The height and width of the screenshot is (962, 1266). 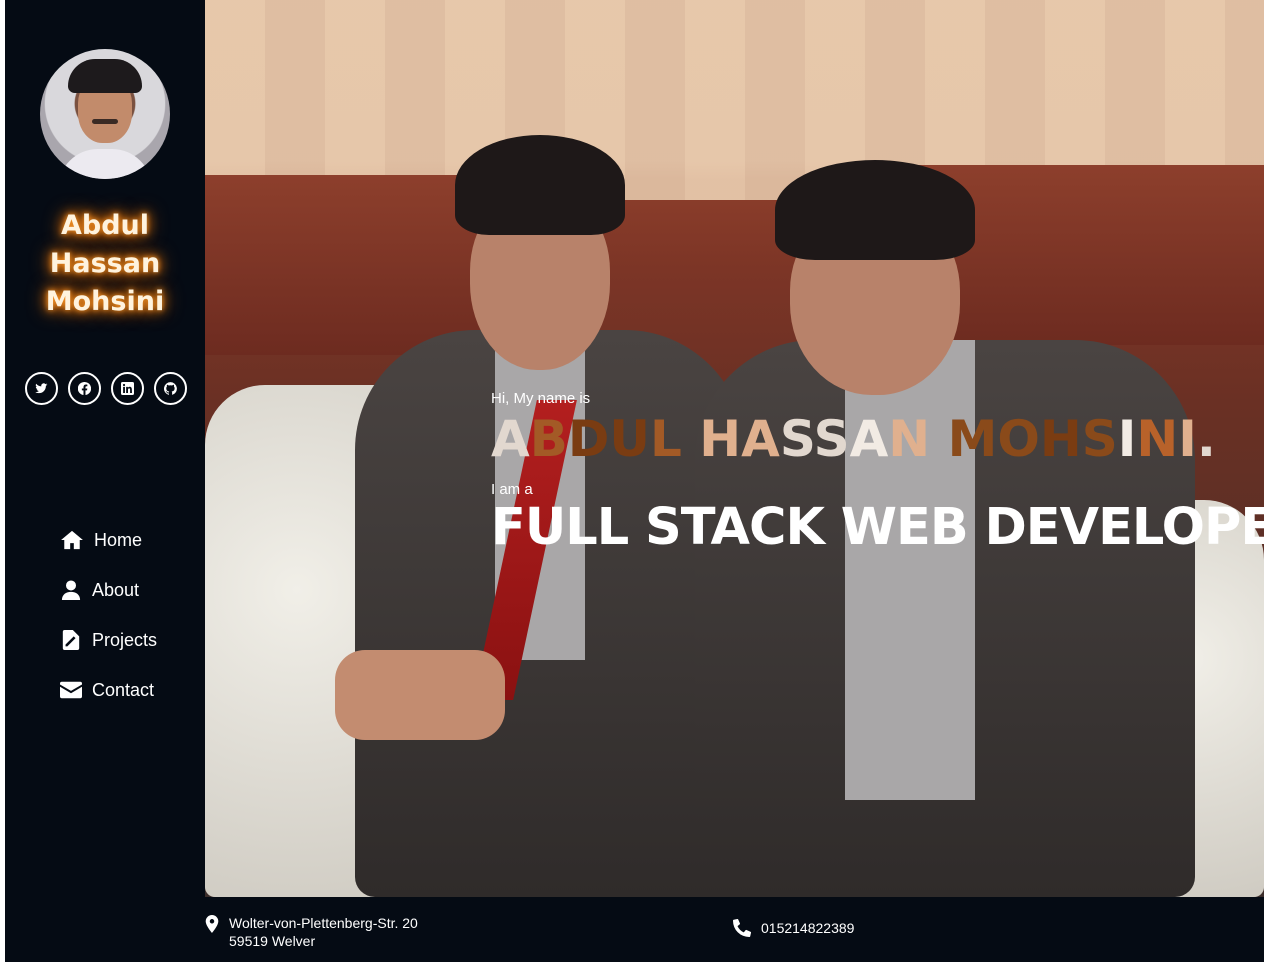 I want to click on sidebar-name-first: Abdul, so click(x=105, y=225).